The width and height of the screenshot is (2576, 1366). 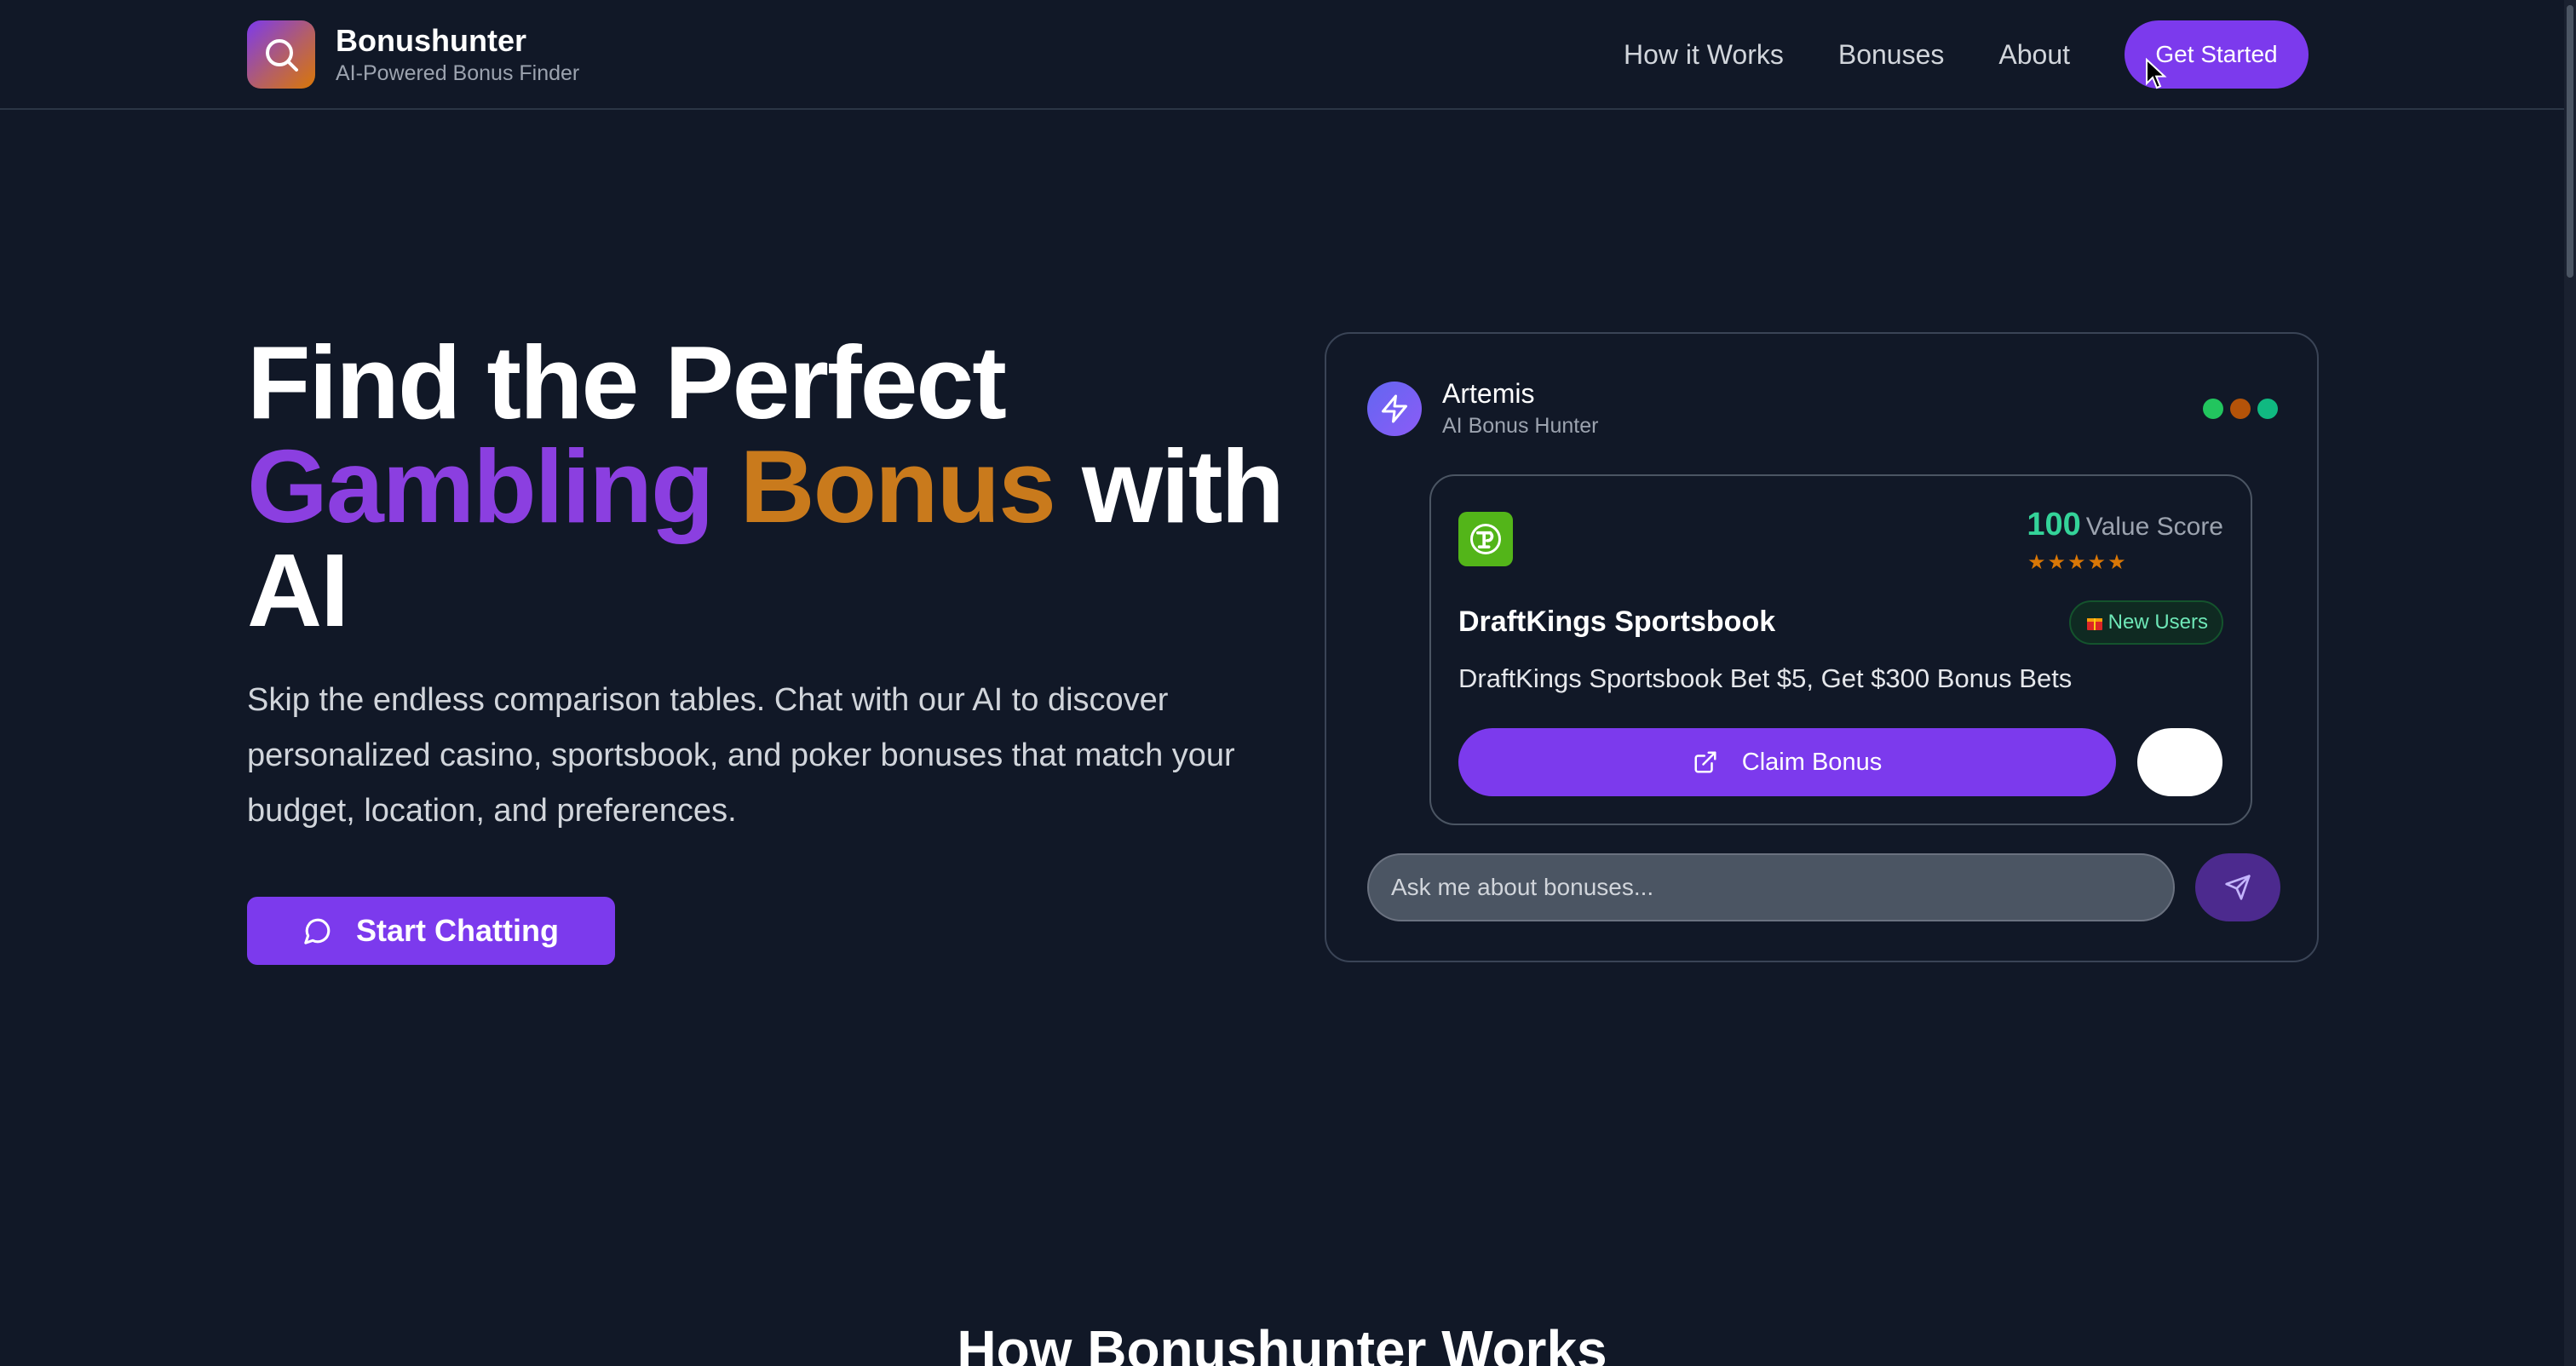 I want to click on hero-title-line1: Find the Perfect, so click(x=627, y=382).